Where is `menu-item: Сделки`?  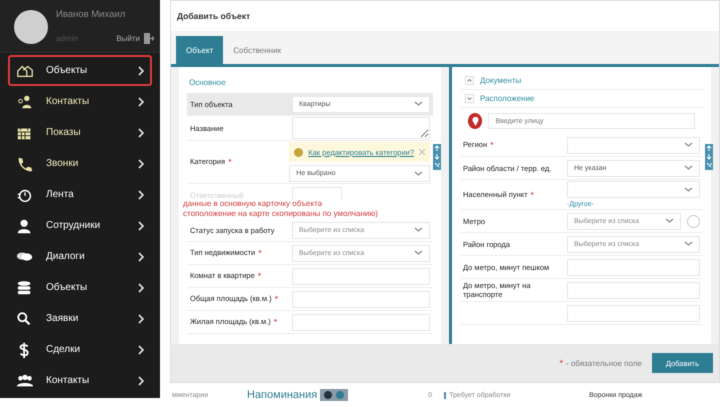 menu-item: Сделки is located at coordinates (80, 349).